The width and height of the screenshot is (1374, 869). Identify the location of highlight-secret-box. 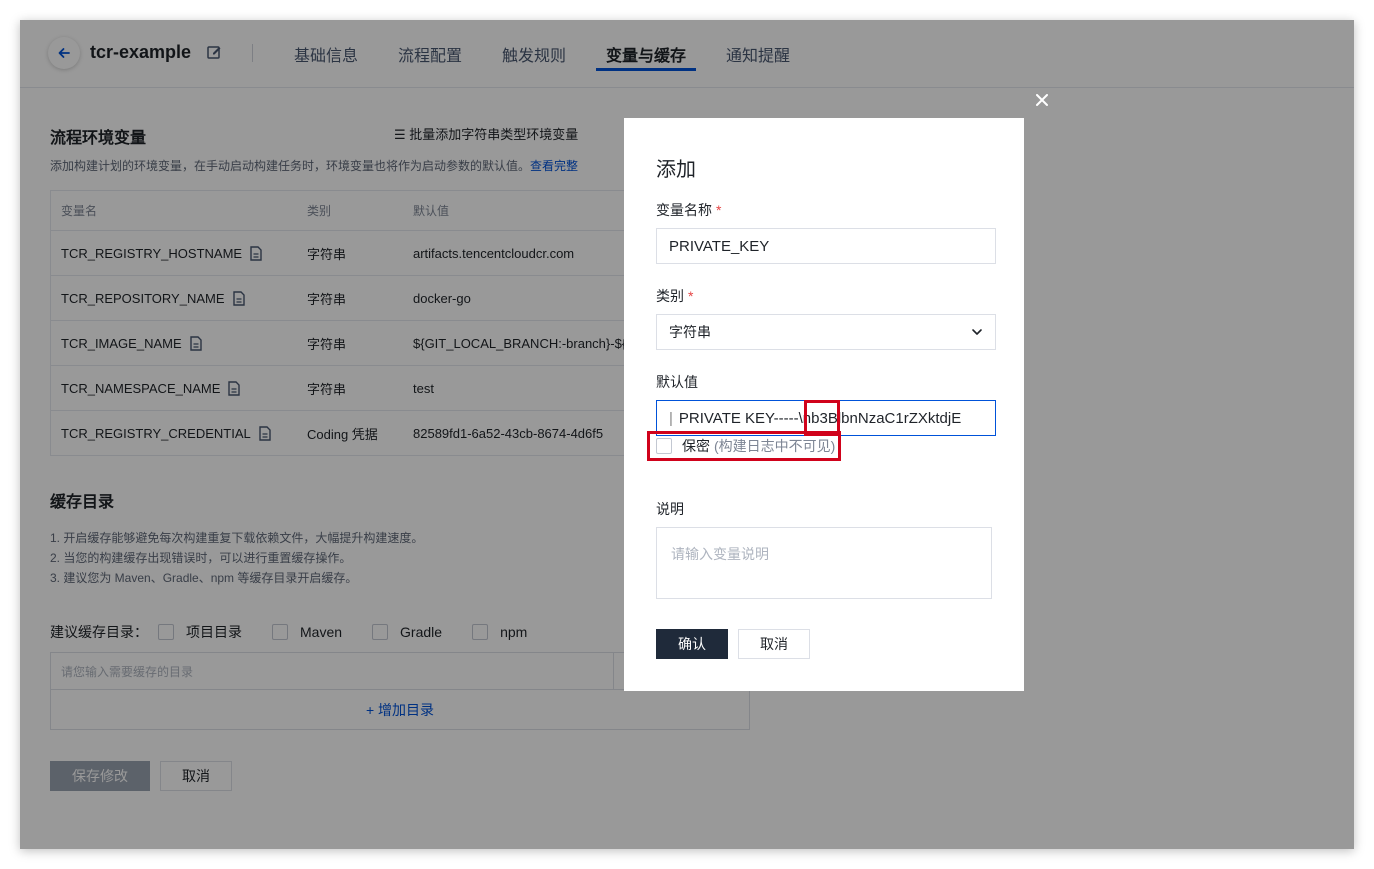
(744, 446).